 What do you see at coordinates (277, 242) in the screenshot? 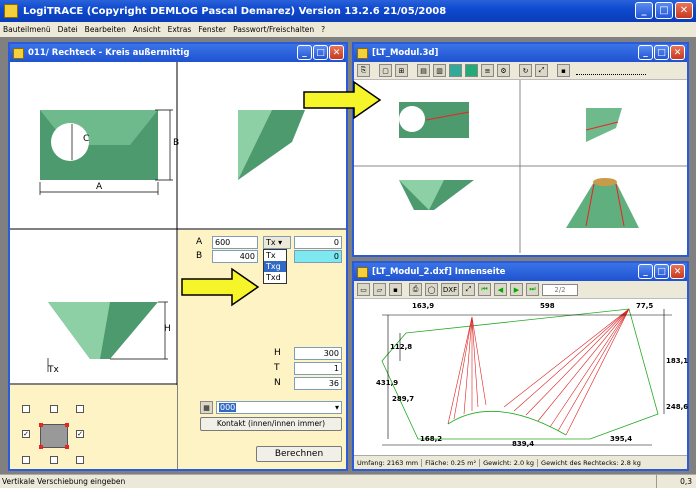
I see `tx-select: Tx ▾` at bounding box center [277, 242].